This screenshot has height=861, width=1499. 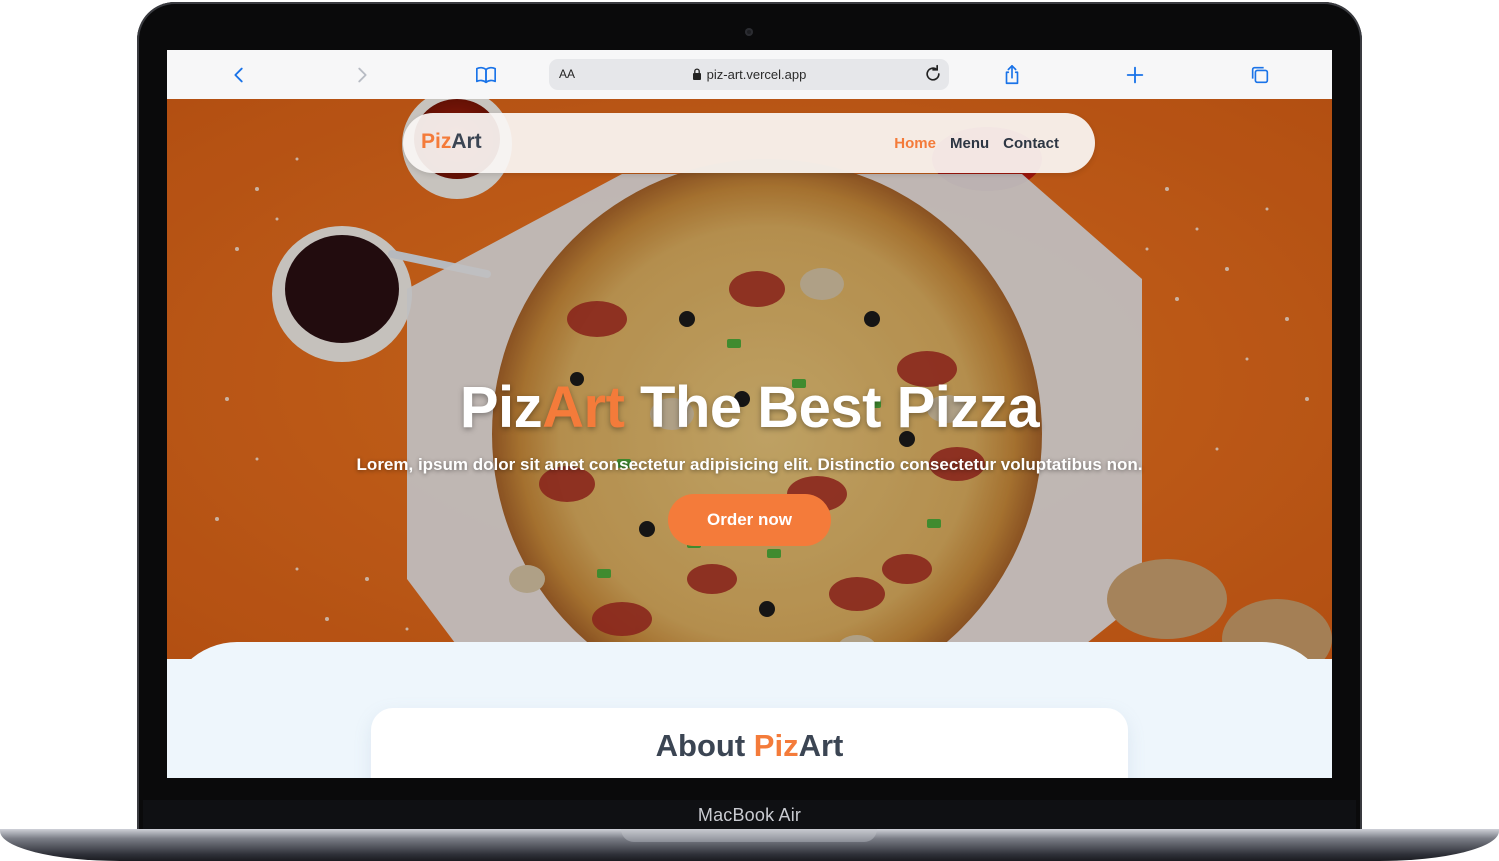 What do you see at coordinates (756, 74) in the screenshot?
I see `url-text: piz-art.vercel.app` at bounding box center [756, 74].